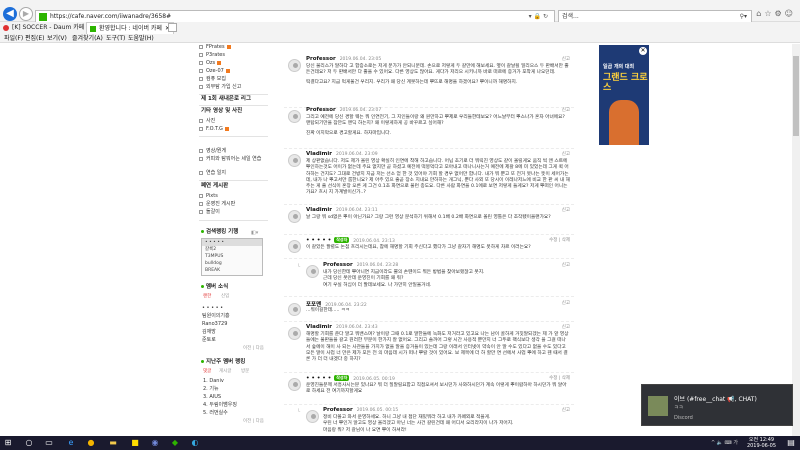 The image size is (800, 450). What do you see at coordinates (87, 38) in the screenshot?
I see `menu-favorites: 즐겨찾기(A)` at bounding box center [87, 38].